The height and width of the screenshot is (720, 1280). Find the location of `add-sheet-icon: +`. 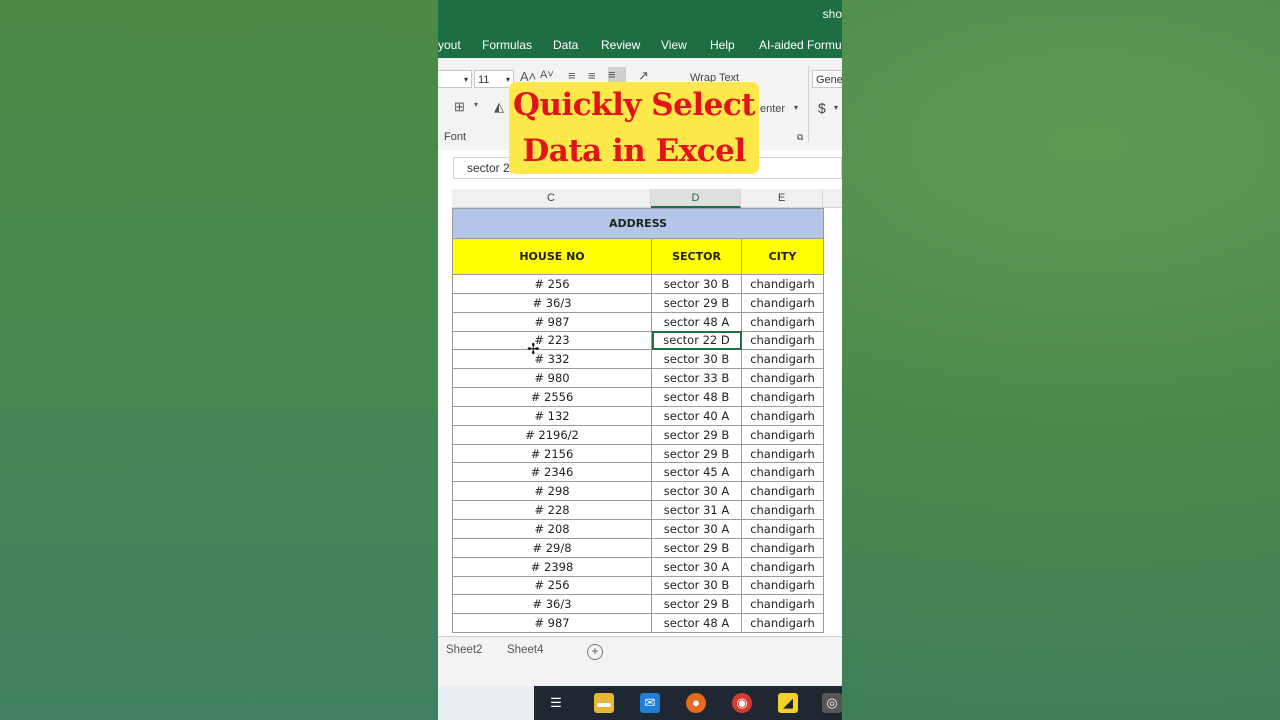

add-sheet-icon: + is located at coordinates (595, 652).